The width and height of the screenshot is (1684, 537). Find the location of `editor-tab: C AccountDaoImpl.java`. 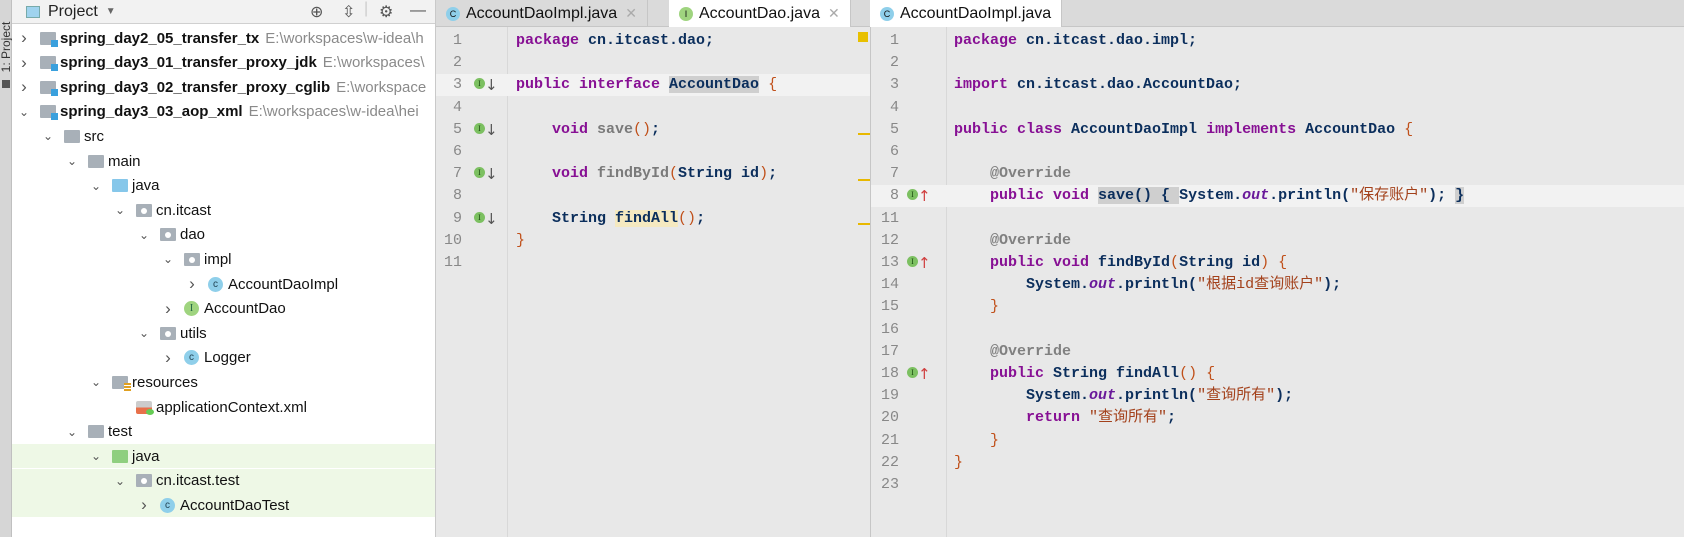

editor-tab: C AccountDaoImpl.java is located at coordinates (966, 13).